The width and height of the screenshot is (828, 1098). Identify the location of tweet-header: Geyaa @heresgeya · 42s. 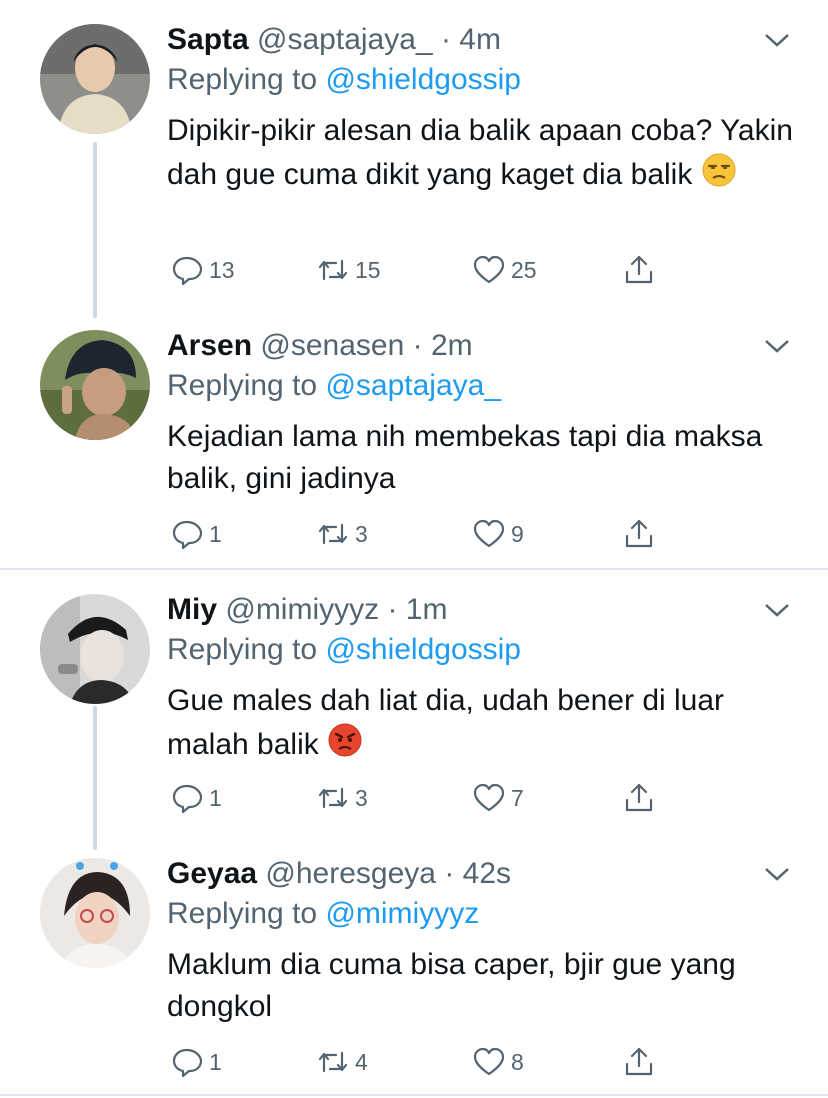
(339, 874).